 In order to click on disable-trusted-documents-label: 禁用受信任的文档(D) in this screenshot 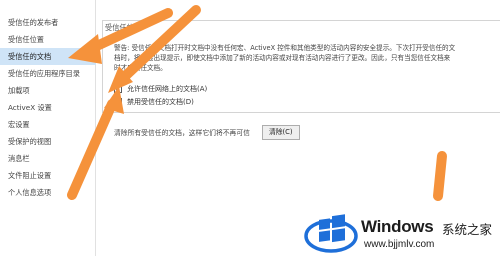, I will do `click(160, 102)`.